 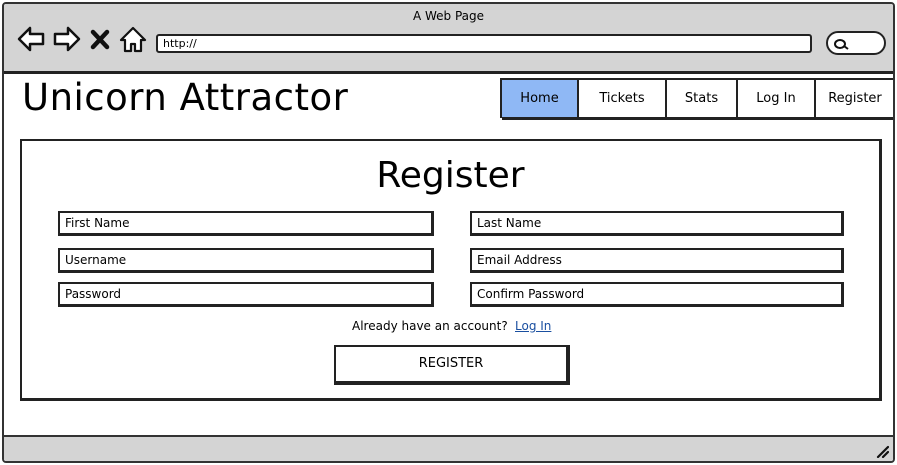 I want to click on nav-menu: Home Tickets Stats Log In Register, so click(x=696, y=99).